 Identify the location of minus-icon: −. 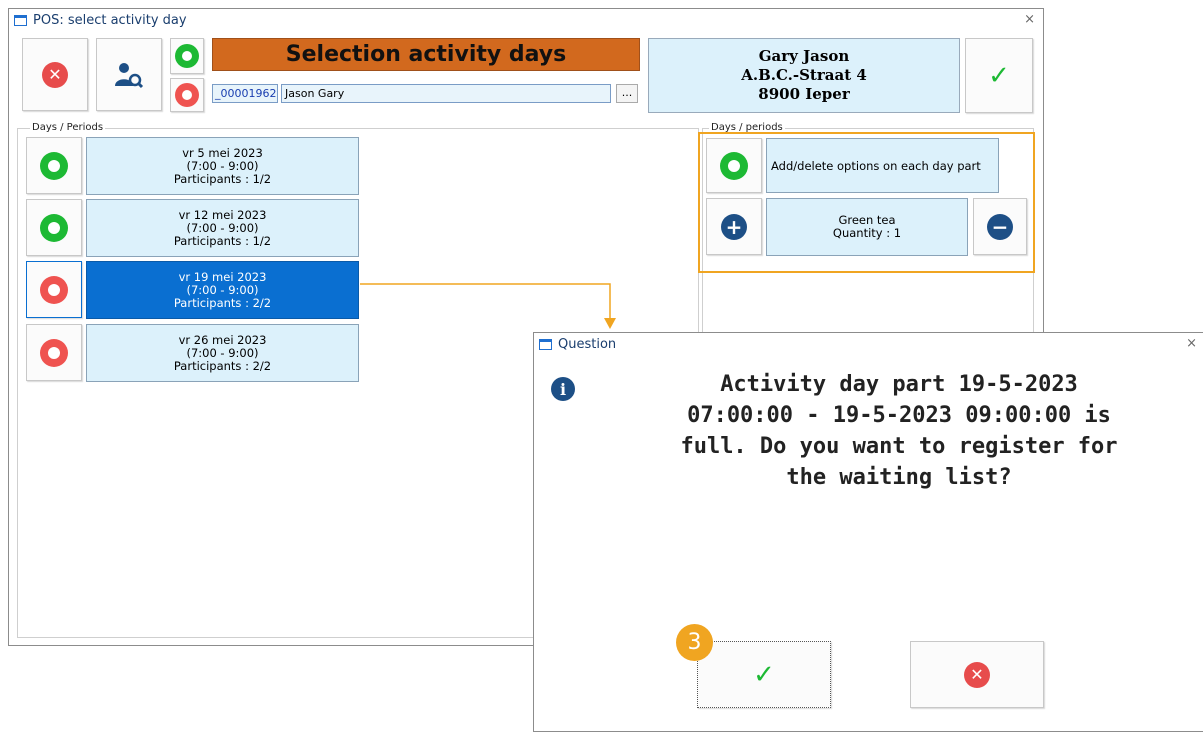
(1000, 226).